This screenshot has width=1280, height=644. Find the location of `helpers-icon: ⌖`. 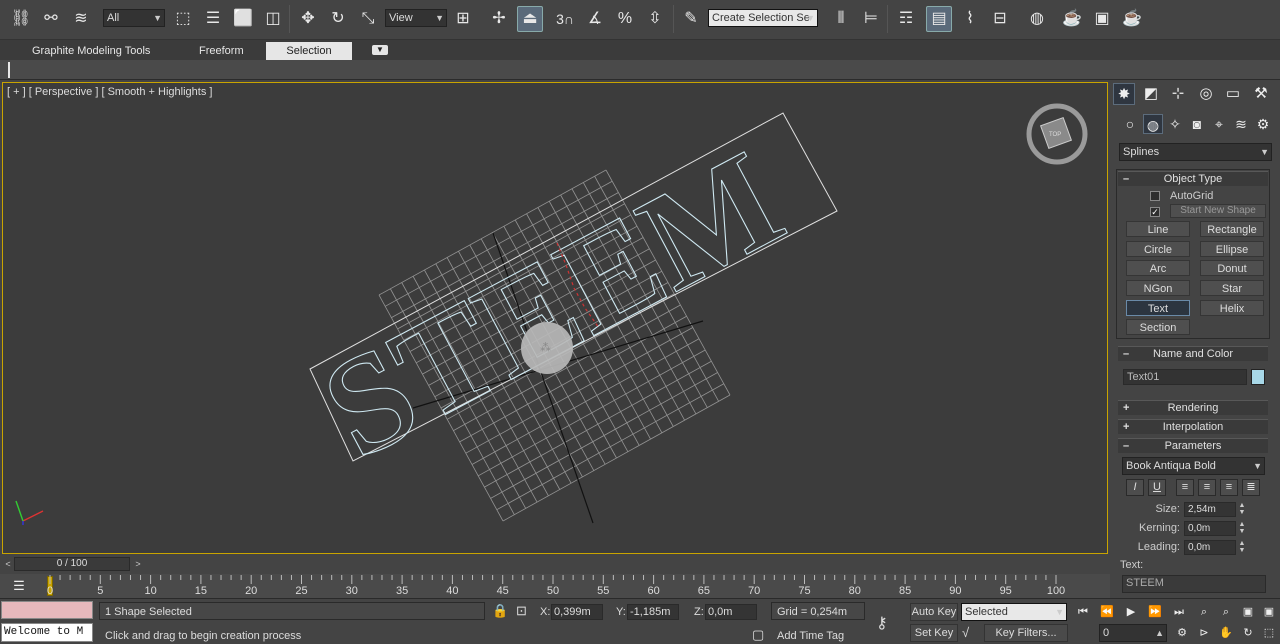

helpers-icon: ⌖ is located at coordinates (1219, 124).